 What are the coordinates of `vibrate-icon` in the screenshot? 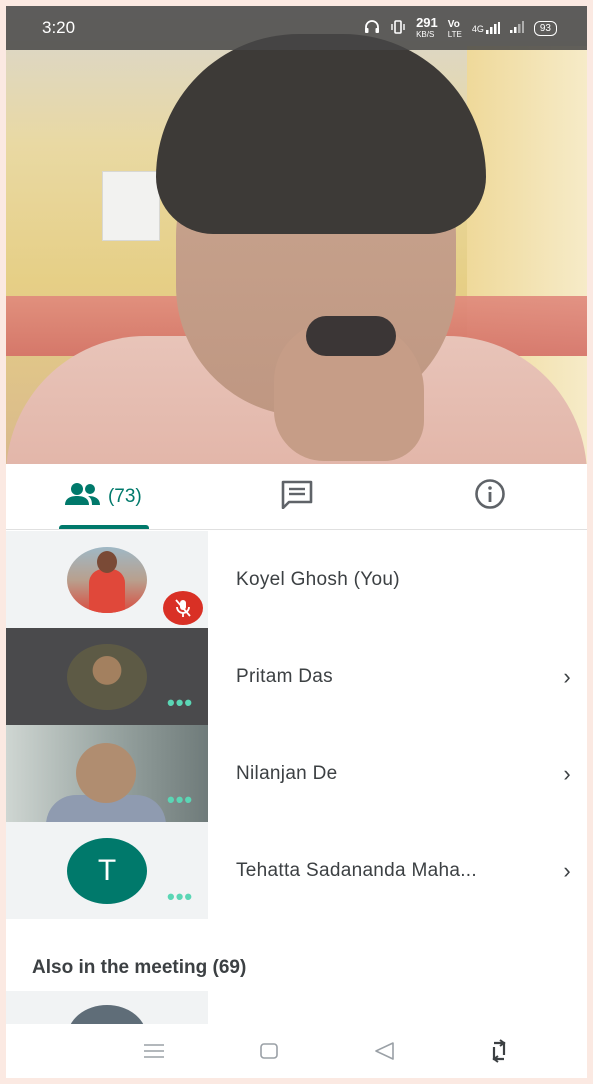 It's located at (398, 28).